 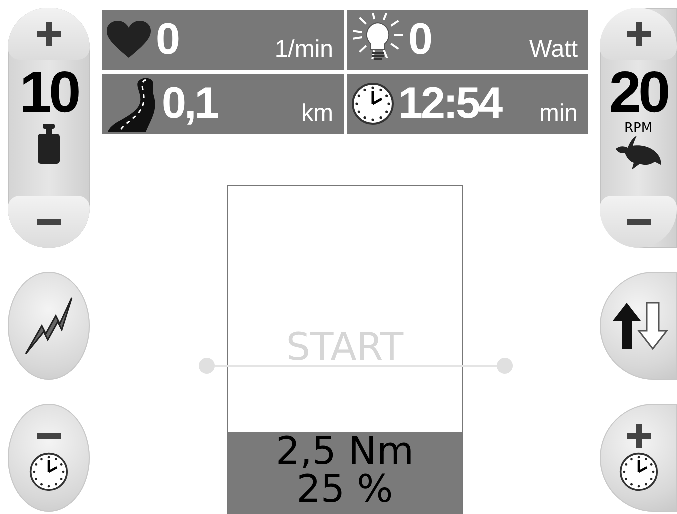 What do you see at coordinates (345, 489) in the screenshot?
I see `percent-value: 25 %` at bounding box center [345, 489].